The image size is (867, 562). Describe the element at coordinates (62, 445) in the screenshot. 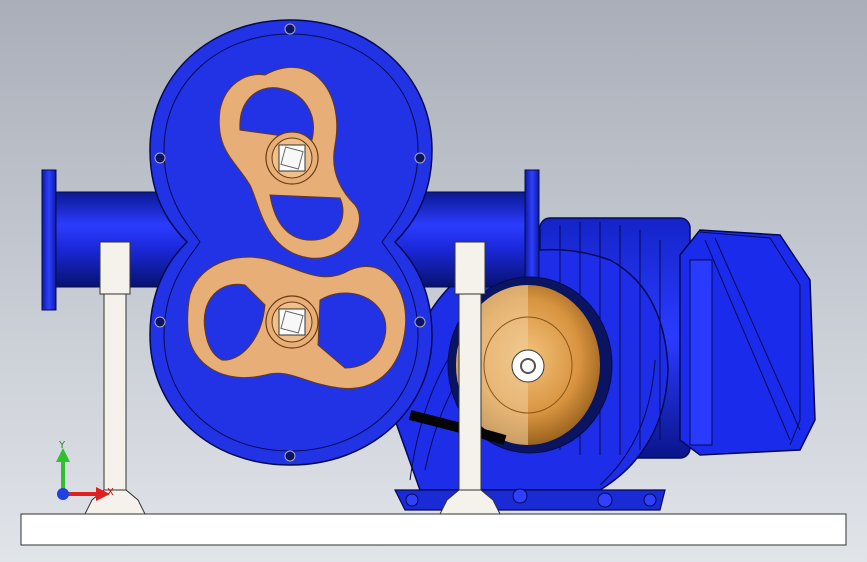

I see `triad-y-label: Y` at that location.